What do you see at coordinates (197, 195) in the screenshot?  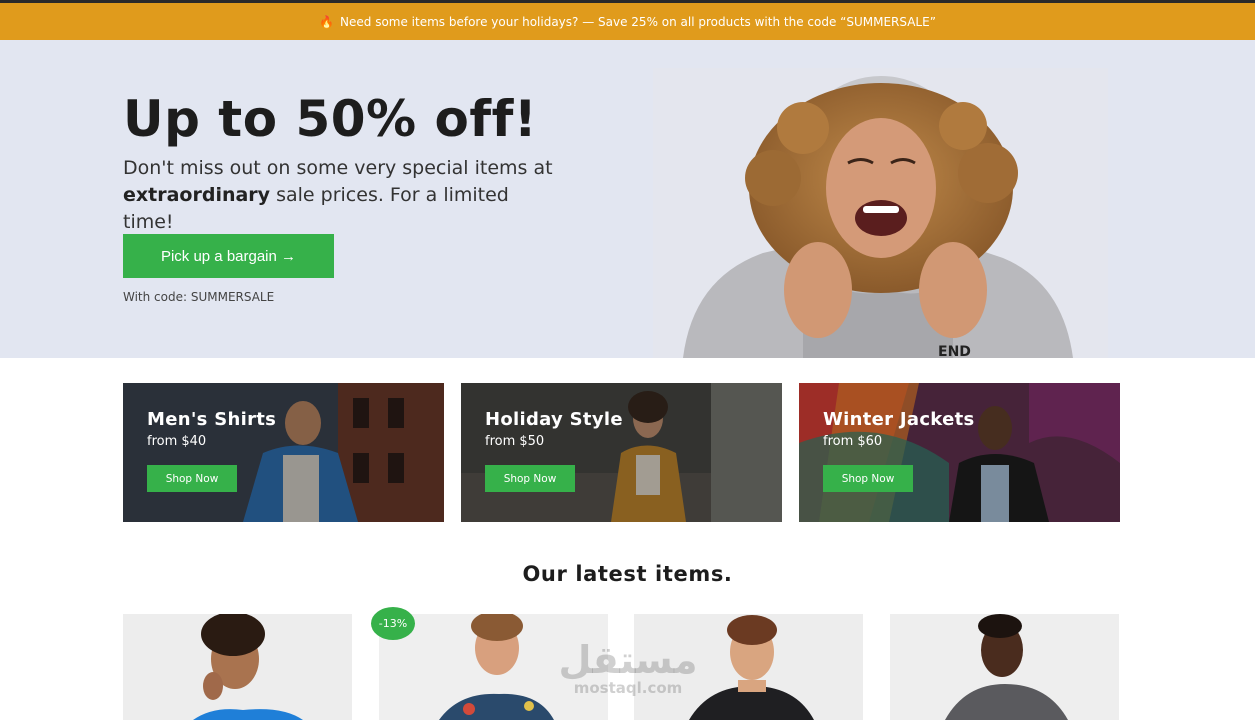 I see `hero-subtitle-emphasis: extraordinary` at bounding box center [197, 195].